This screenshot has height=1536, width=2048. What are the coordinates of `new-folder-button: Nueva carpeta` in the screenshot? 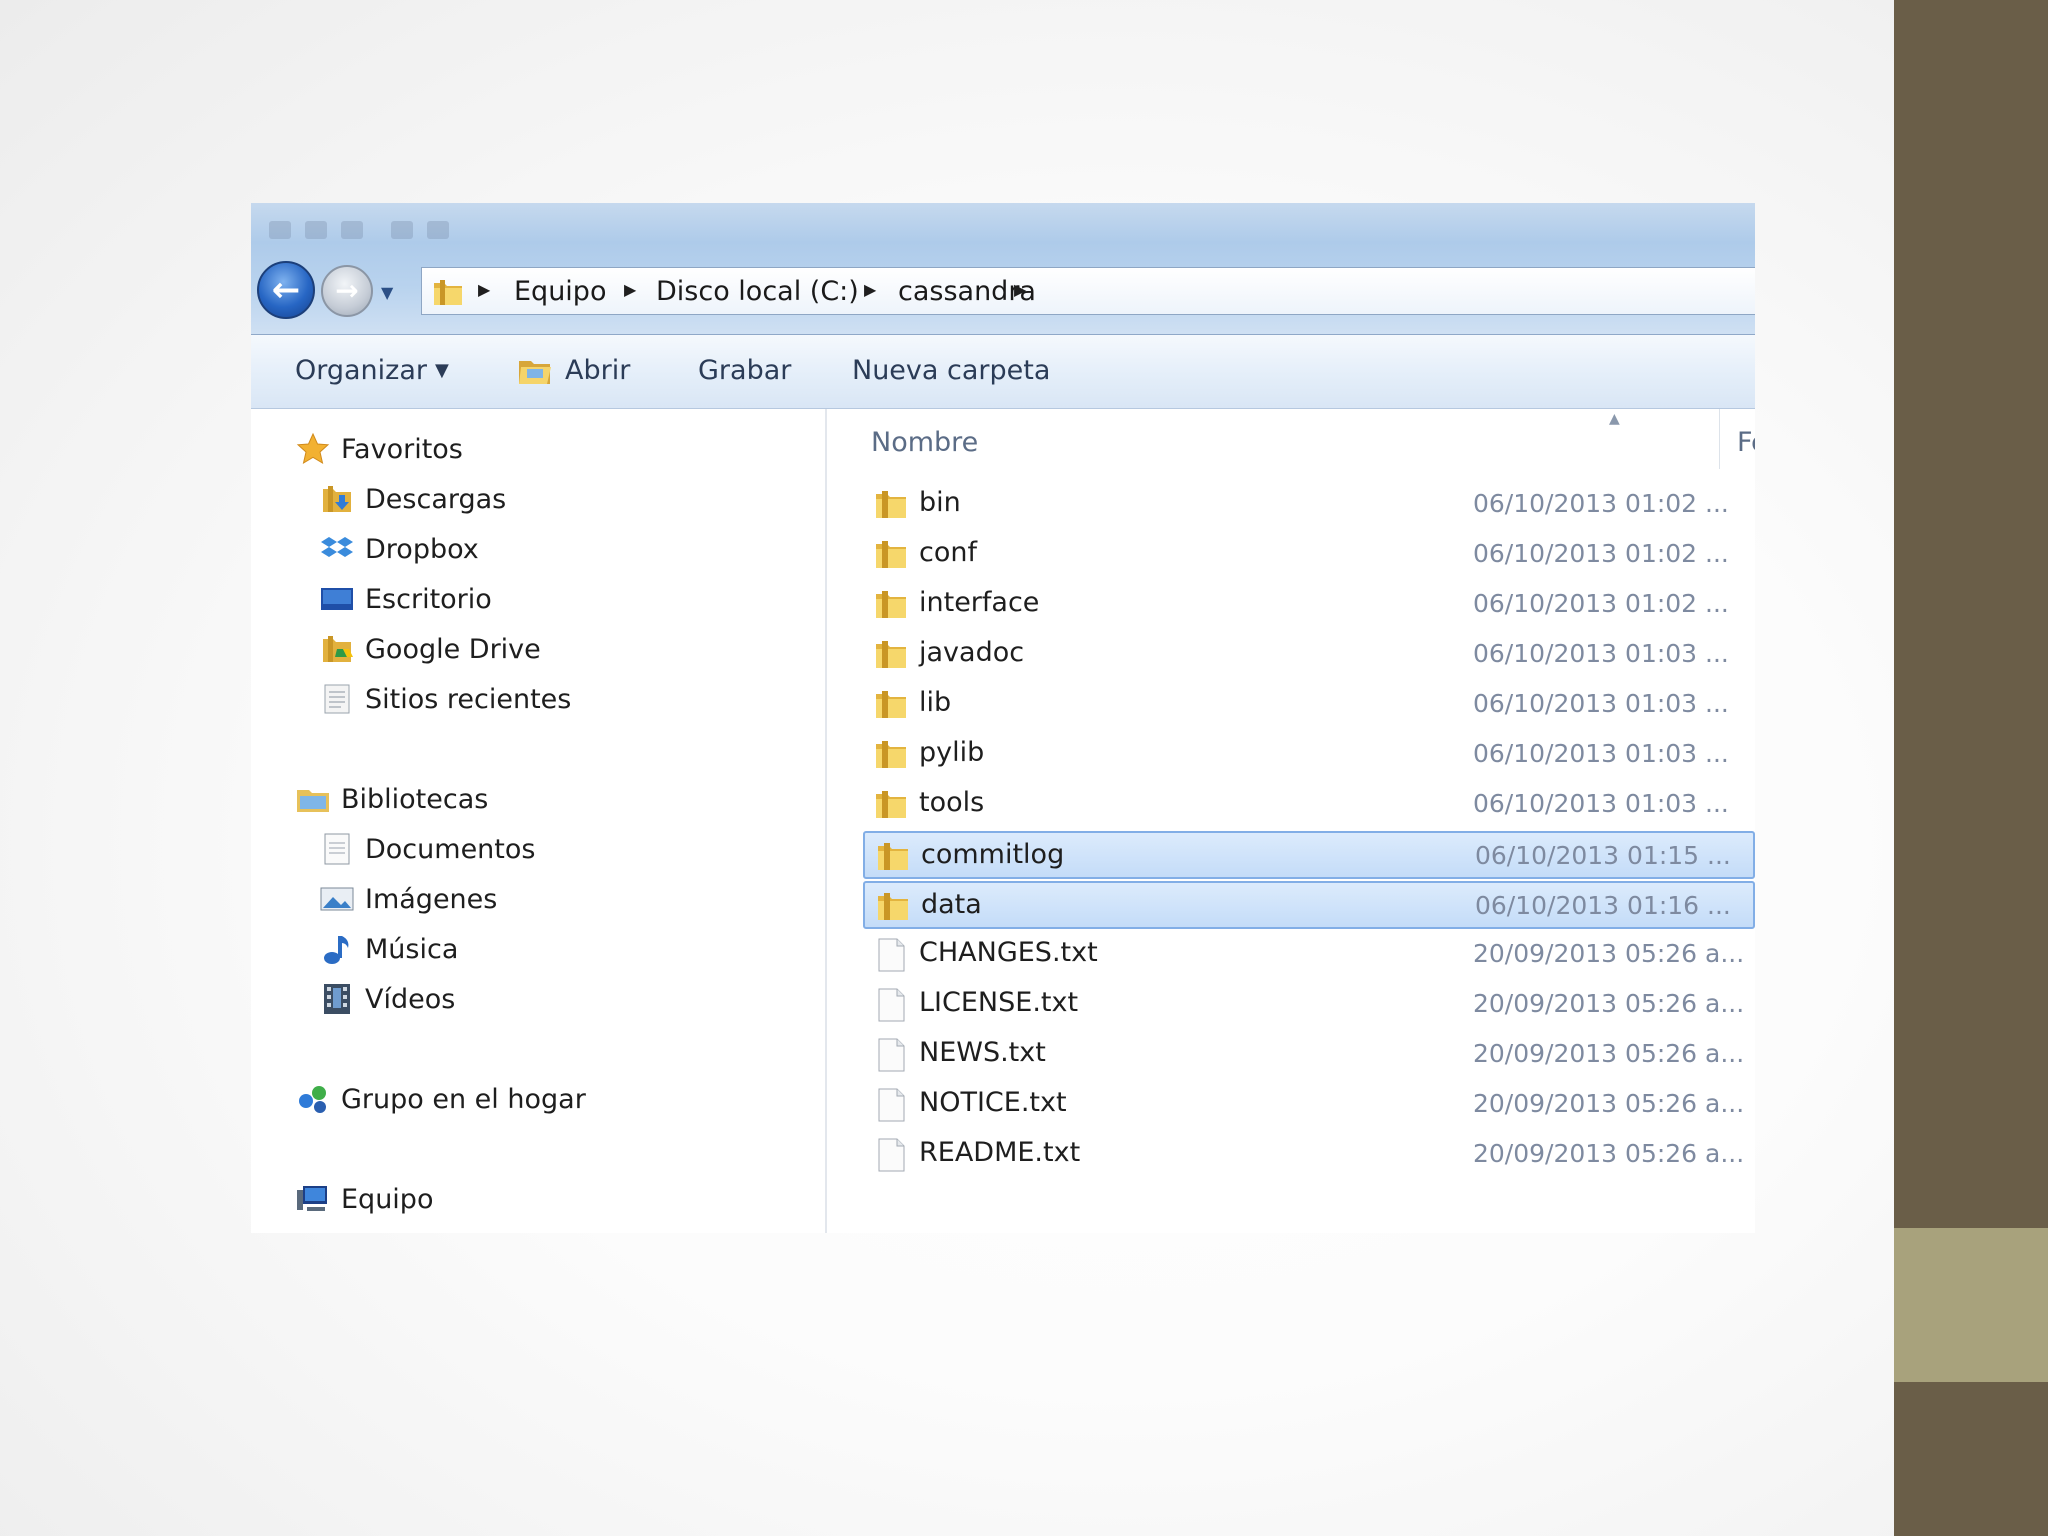 It's located at (951, 370).